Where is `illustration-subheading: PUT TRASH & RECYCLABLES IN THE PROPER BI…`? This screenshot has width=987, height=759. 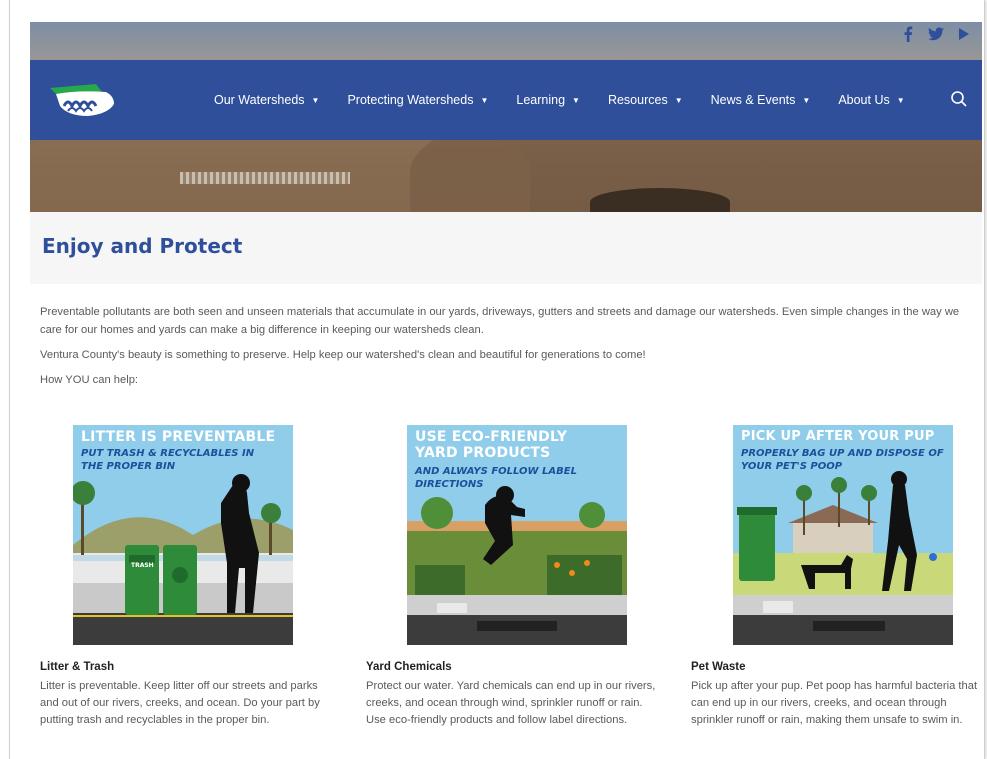
illustration-subheading: PUT TRASH & RECYCLABLES IN THE PROPER BI… is located at coordinates (168, 460).